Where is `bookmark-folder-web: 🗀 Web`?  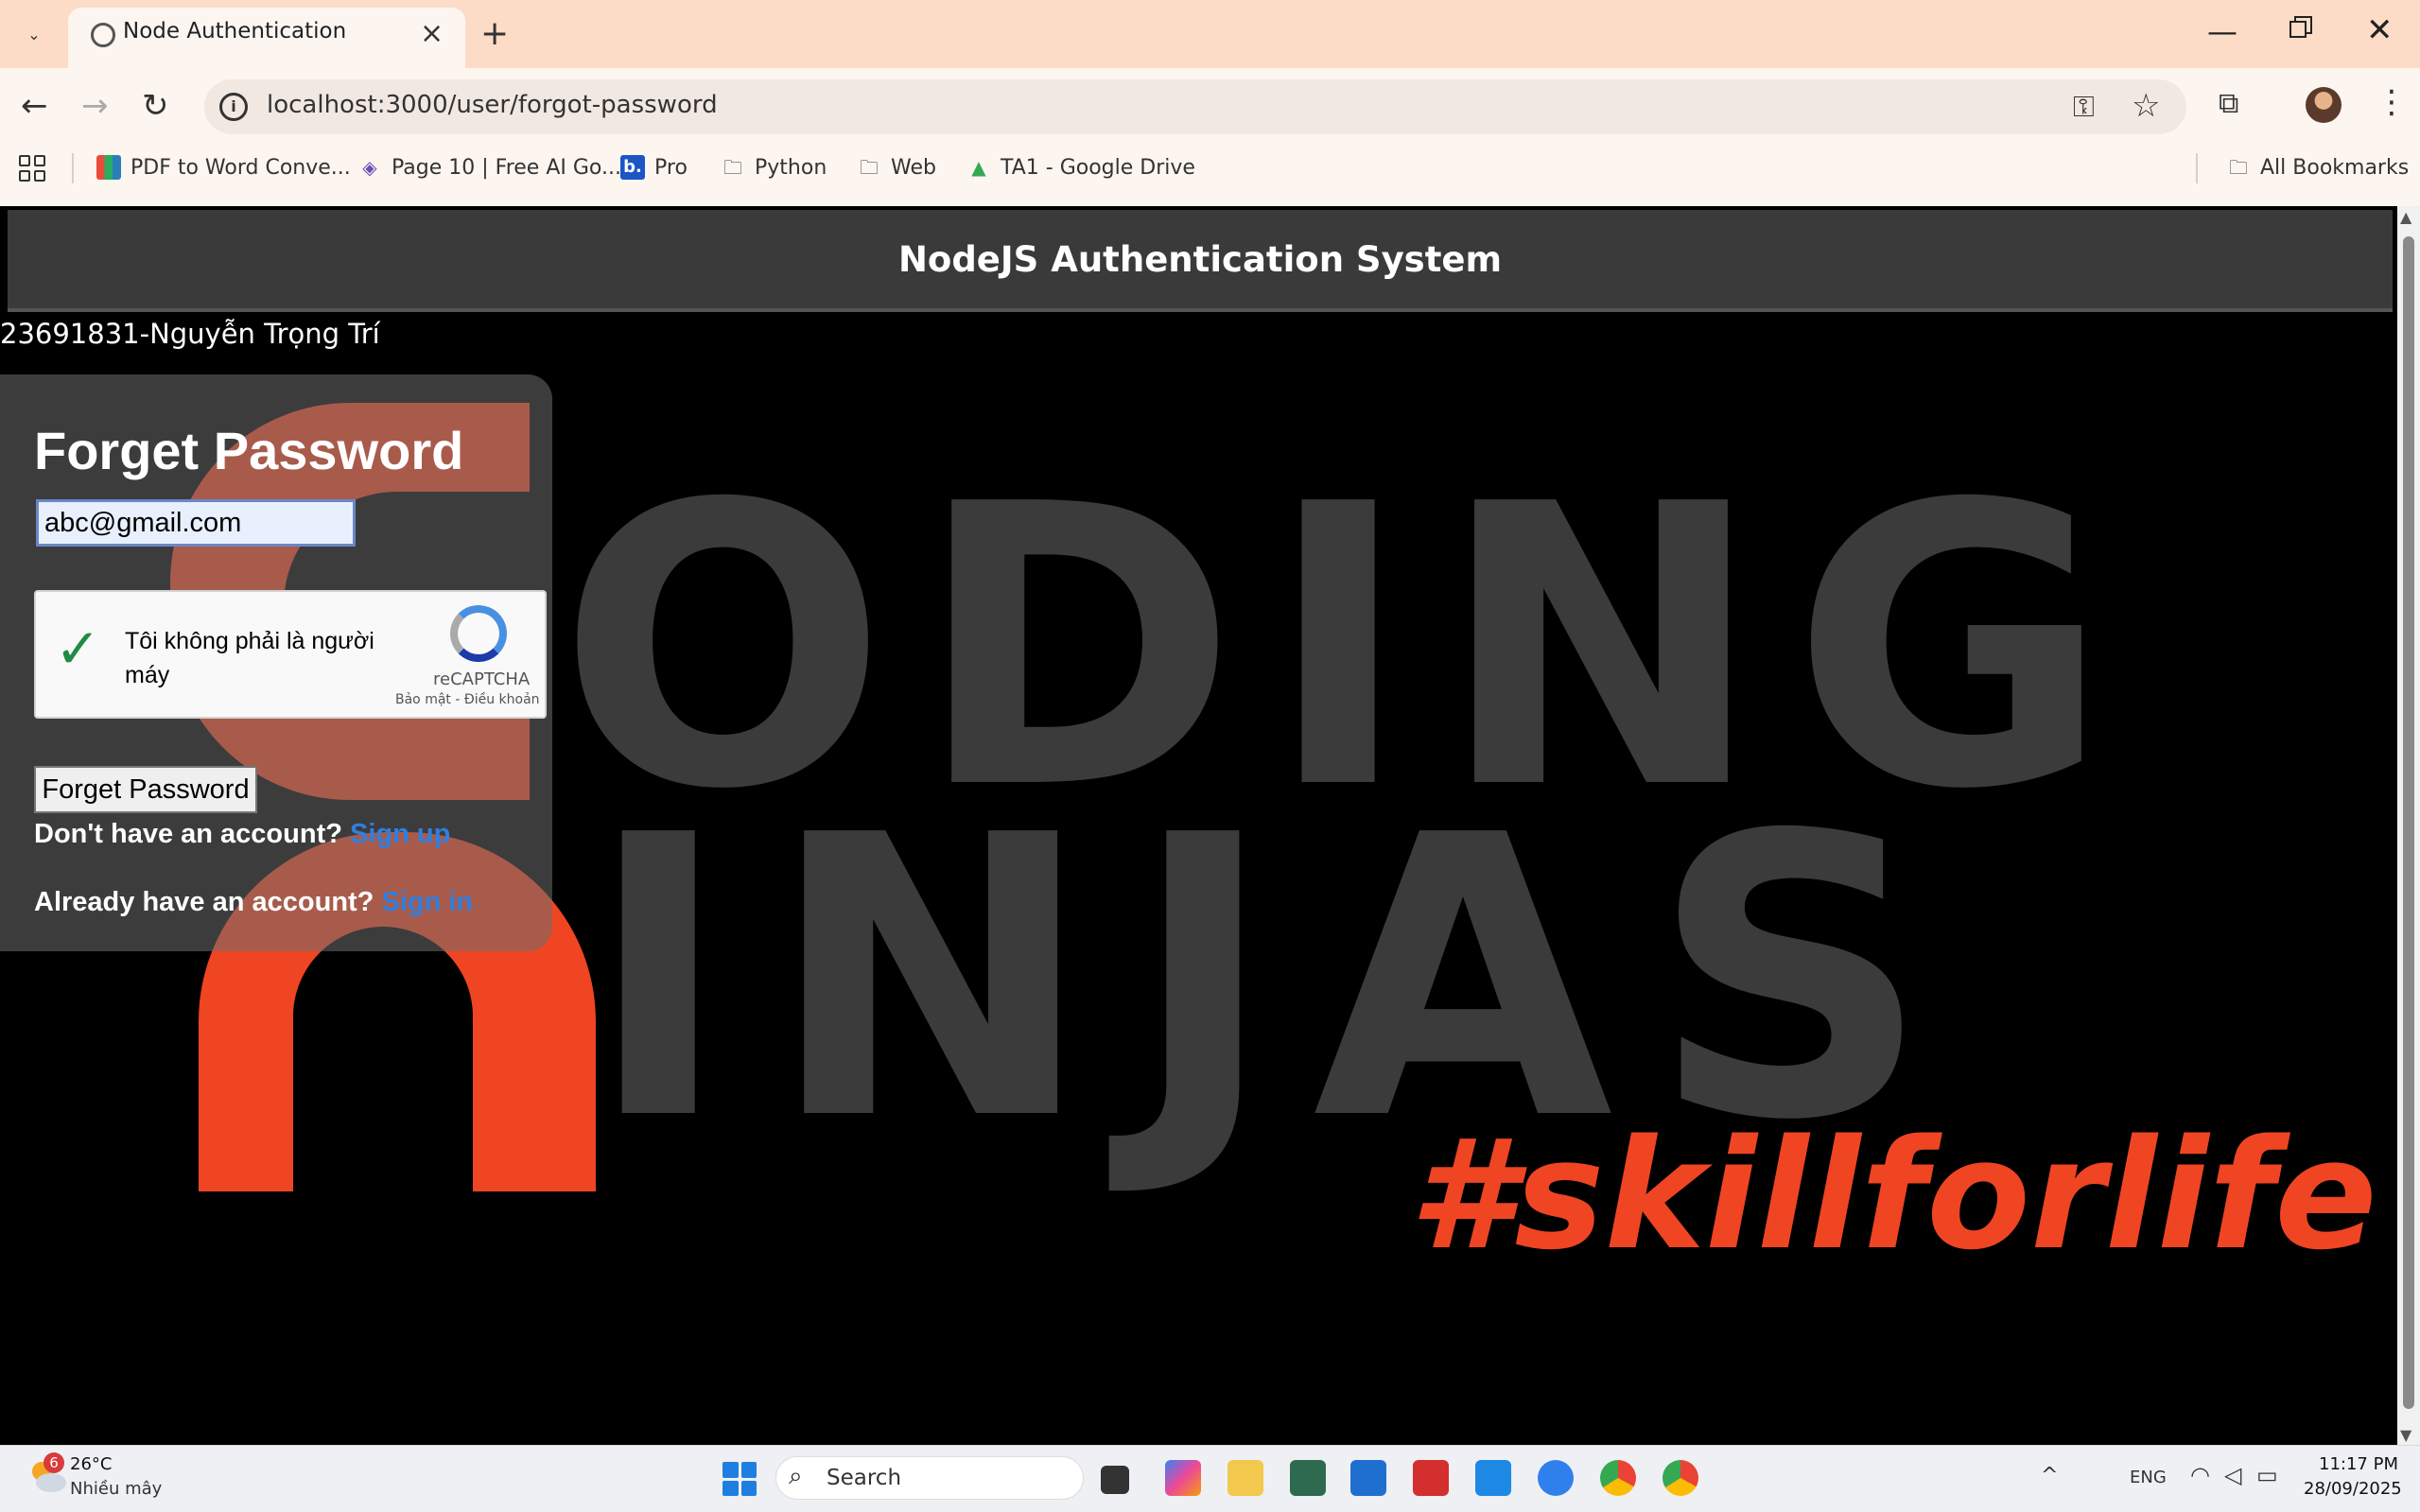 bookmark-folder-web: 🗀 Web is located at coordinates (896, 167).